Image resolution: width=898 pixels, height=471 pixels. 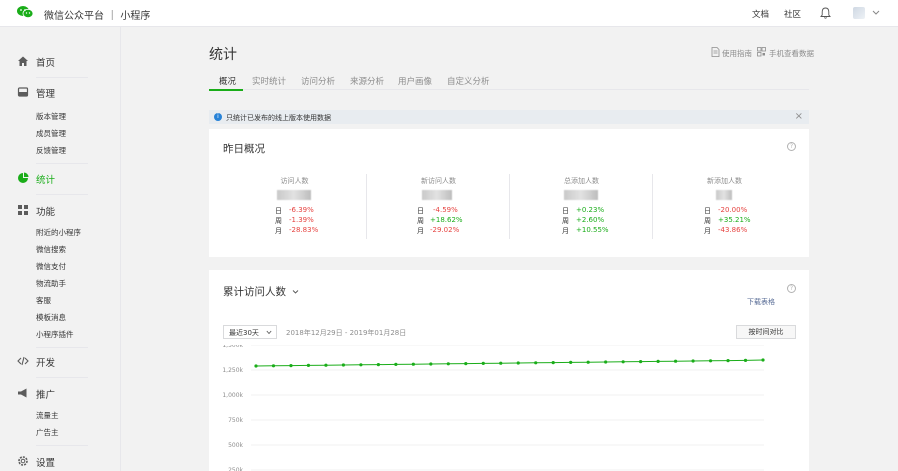 What do you see at coordinates (60, 61) in the screenshot?
I see `sidebar-item-home: 首页` at bounding box center [60, 61].